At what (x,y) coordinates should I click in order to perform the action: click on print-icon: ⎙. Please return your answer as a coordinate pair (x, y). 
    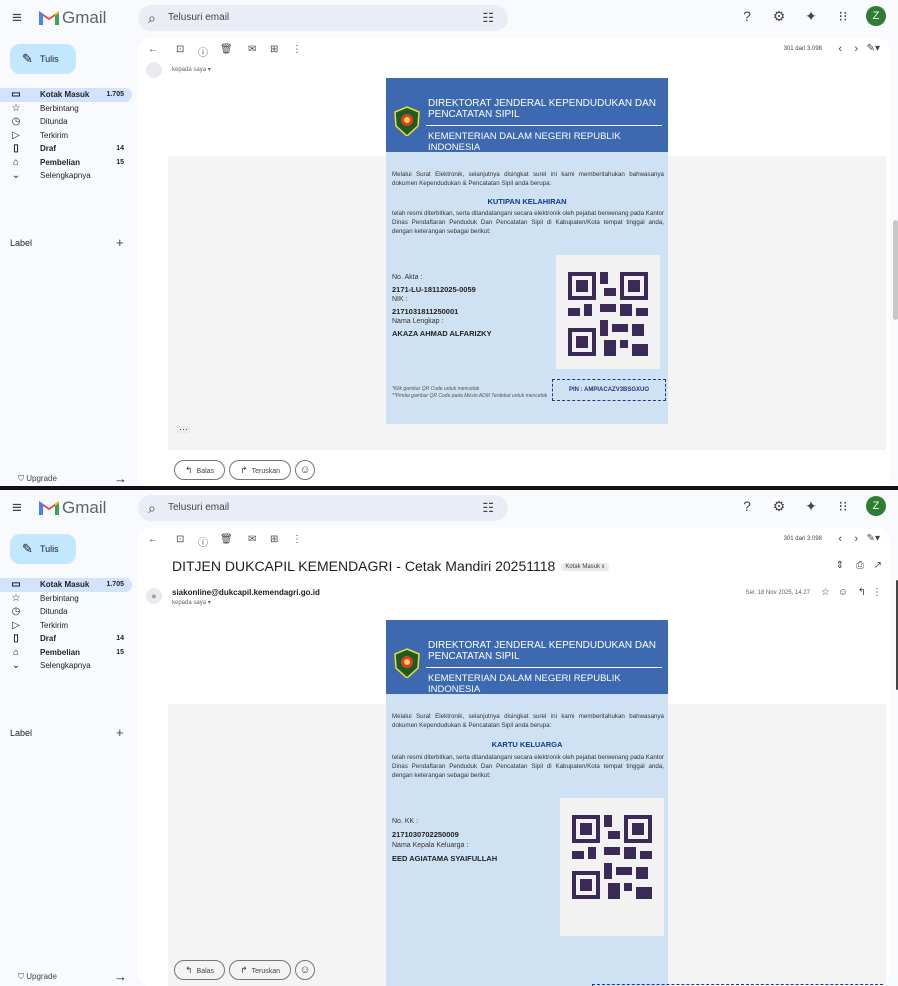
    Looking at the image, I should click on (860, 565).